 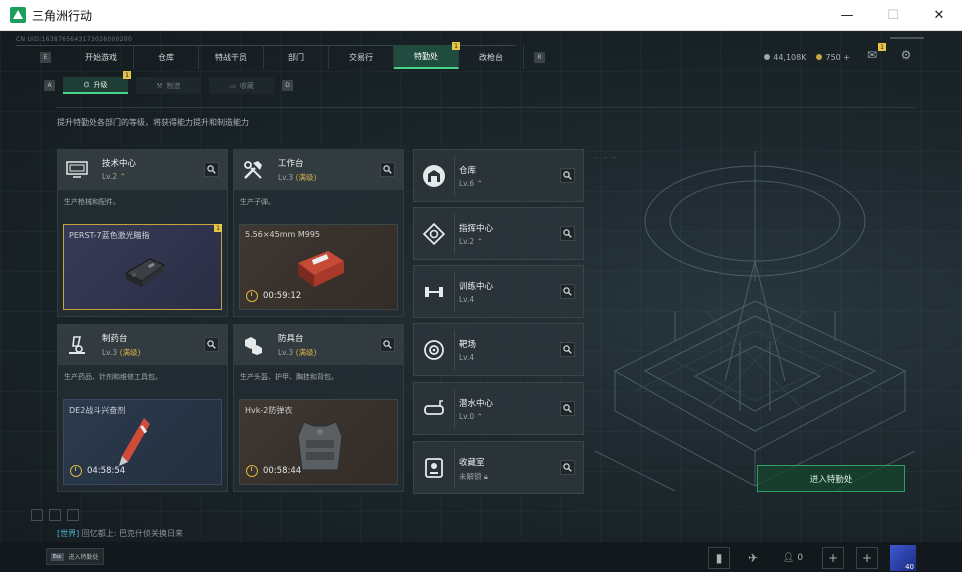 I want to click on tab-label: 交易行, so click(x=361, y=57).